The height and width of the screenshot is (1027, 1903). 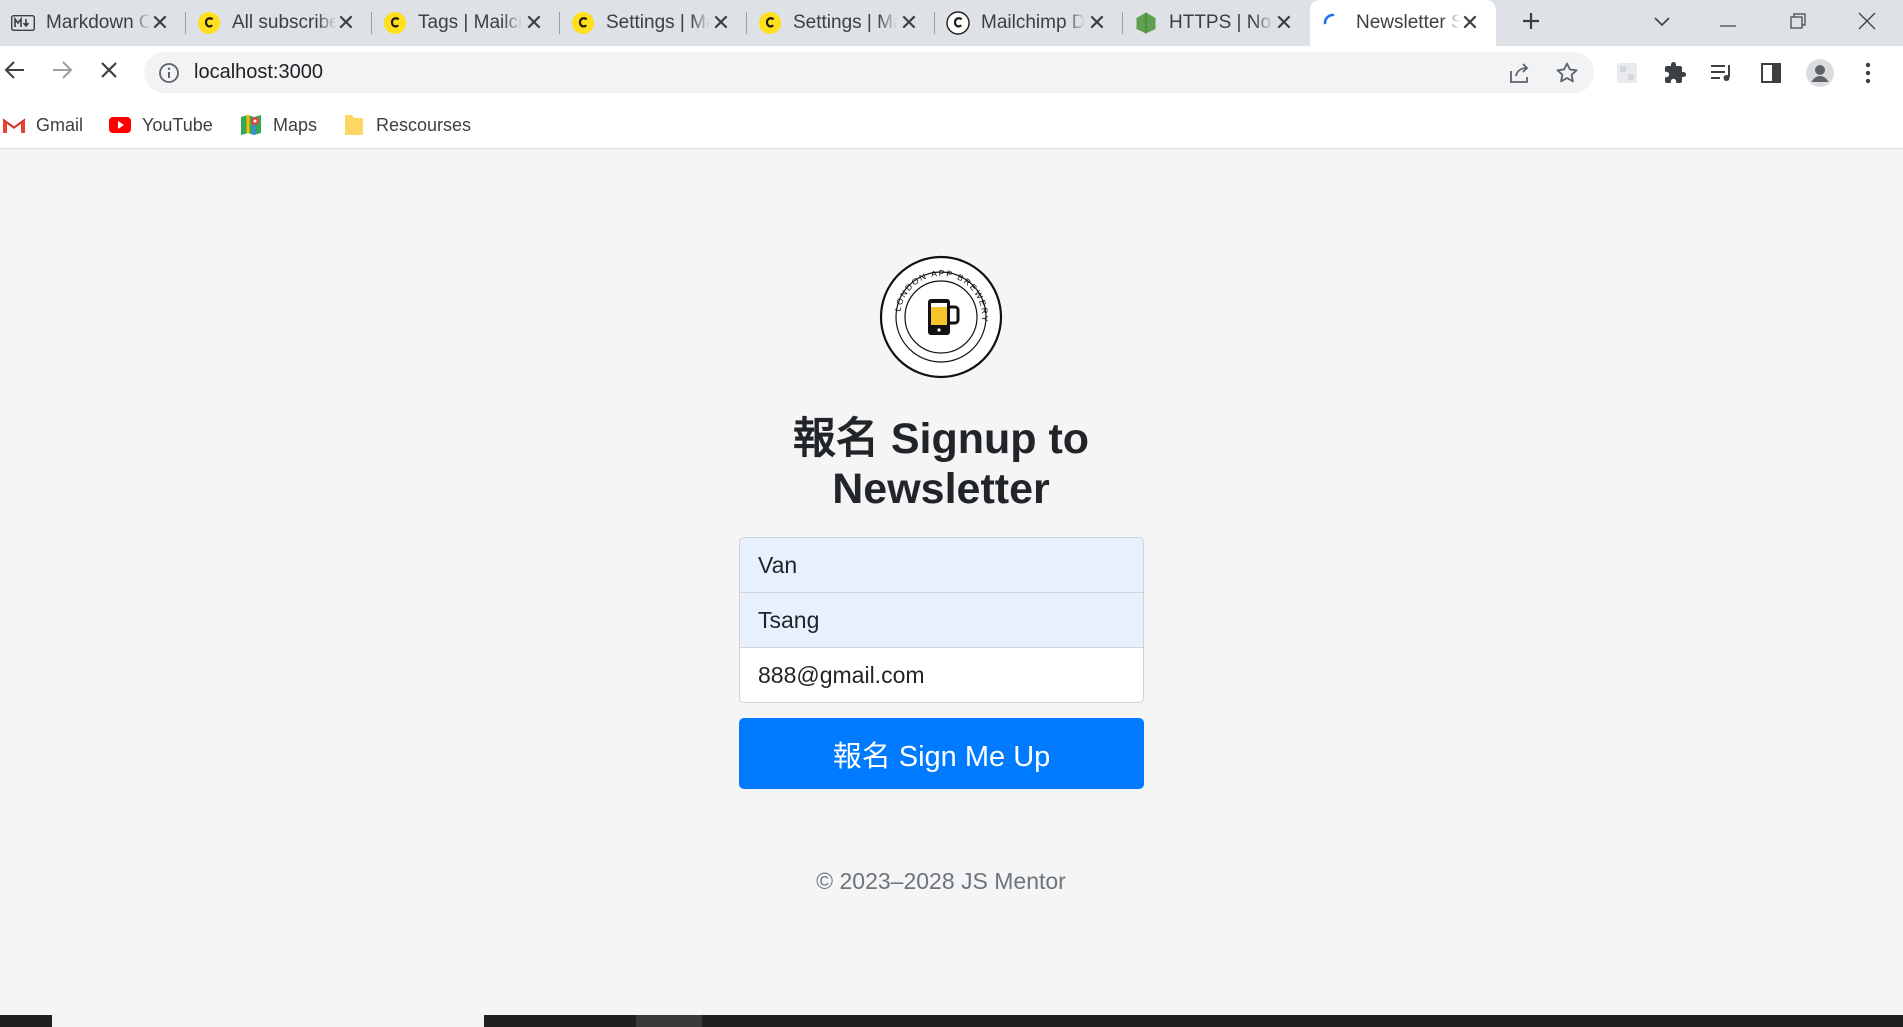 I want to click on share-icon, so click(x=1520, y=73).